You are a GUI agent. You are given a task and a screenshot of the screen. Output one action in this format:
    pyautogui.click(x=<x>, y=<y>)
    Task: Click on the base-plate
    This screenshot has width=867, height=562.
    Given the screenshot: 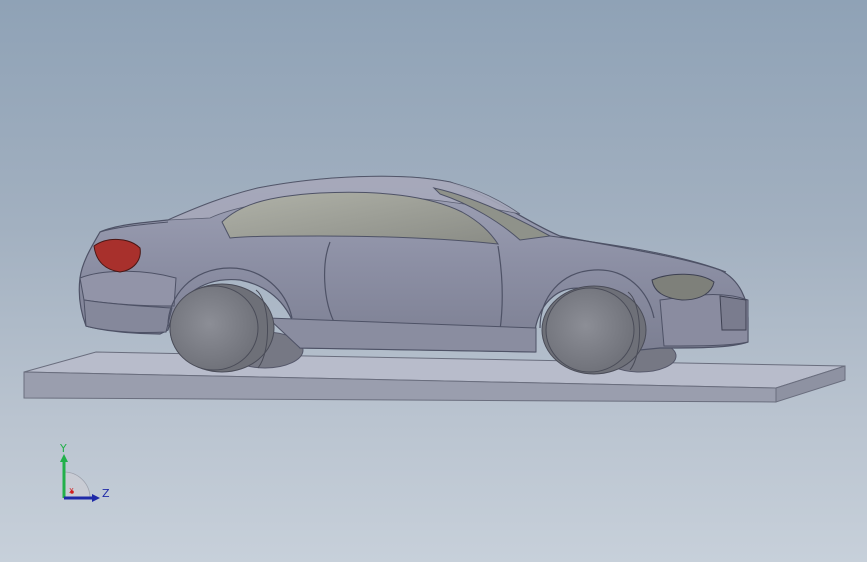 What is the action you would take?
    pyautogui.click(x=434, y=377)
    